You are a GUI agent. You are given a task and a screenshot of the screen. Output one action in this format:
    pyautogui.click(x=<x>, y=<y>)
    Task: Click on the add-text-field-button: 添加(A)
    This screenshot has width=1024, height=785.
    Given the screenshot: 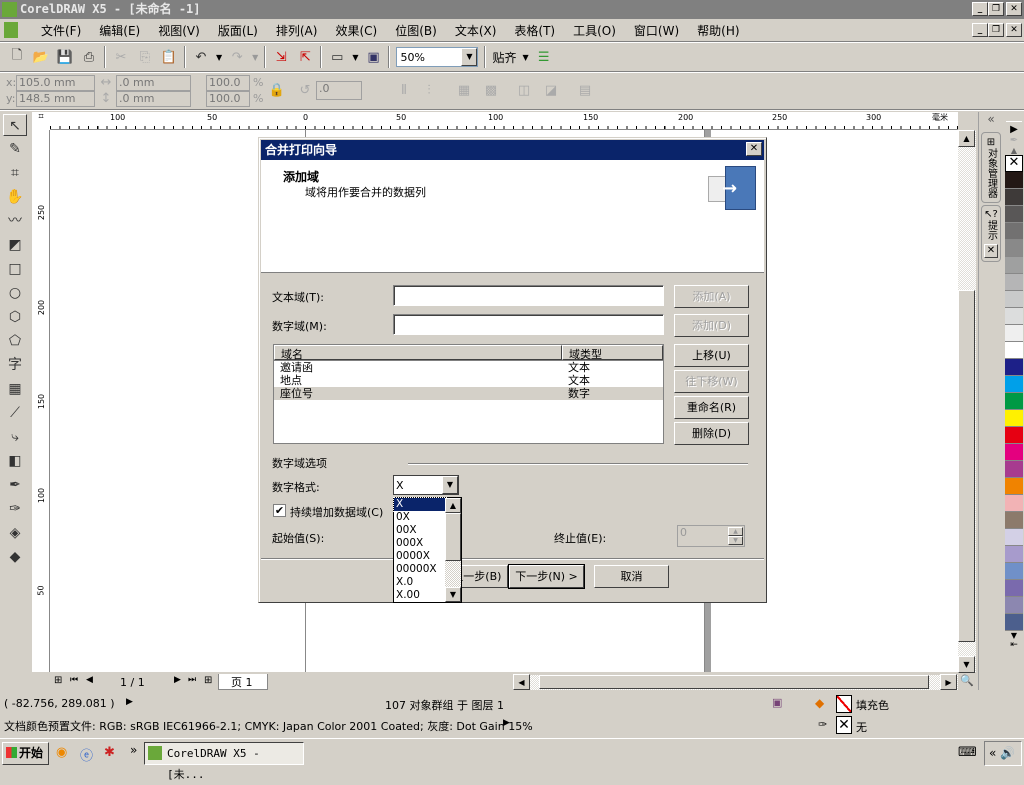 What is the action you would take?
    pyautogui.click(x=711, y=296)
    